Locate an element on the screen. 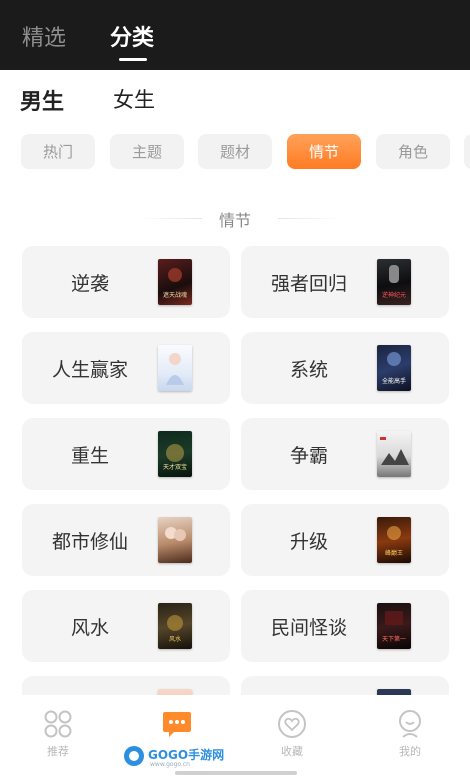 Image resolution: width=470 pixels, height=780 pixels. profile-icon is located at coordinates (410, 724).